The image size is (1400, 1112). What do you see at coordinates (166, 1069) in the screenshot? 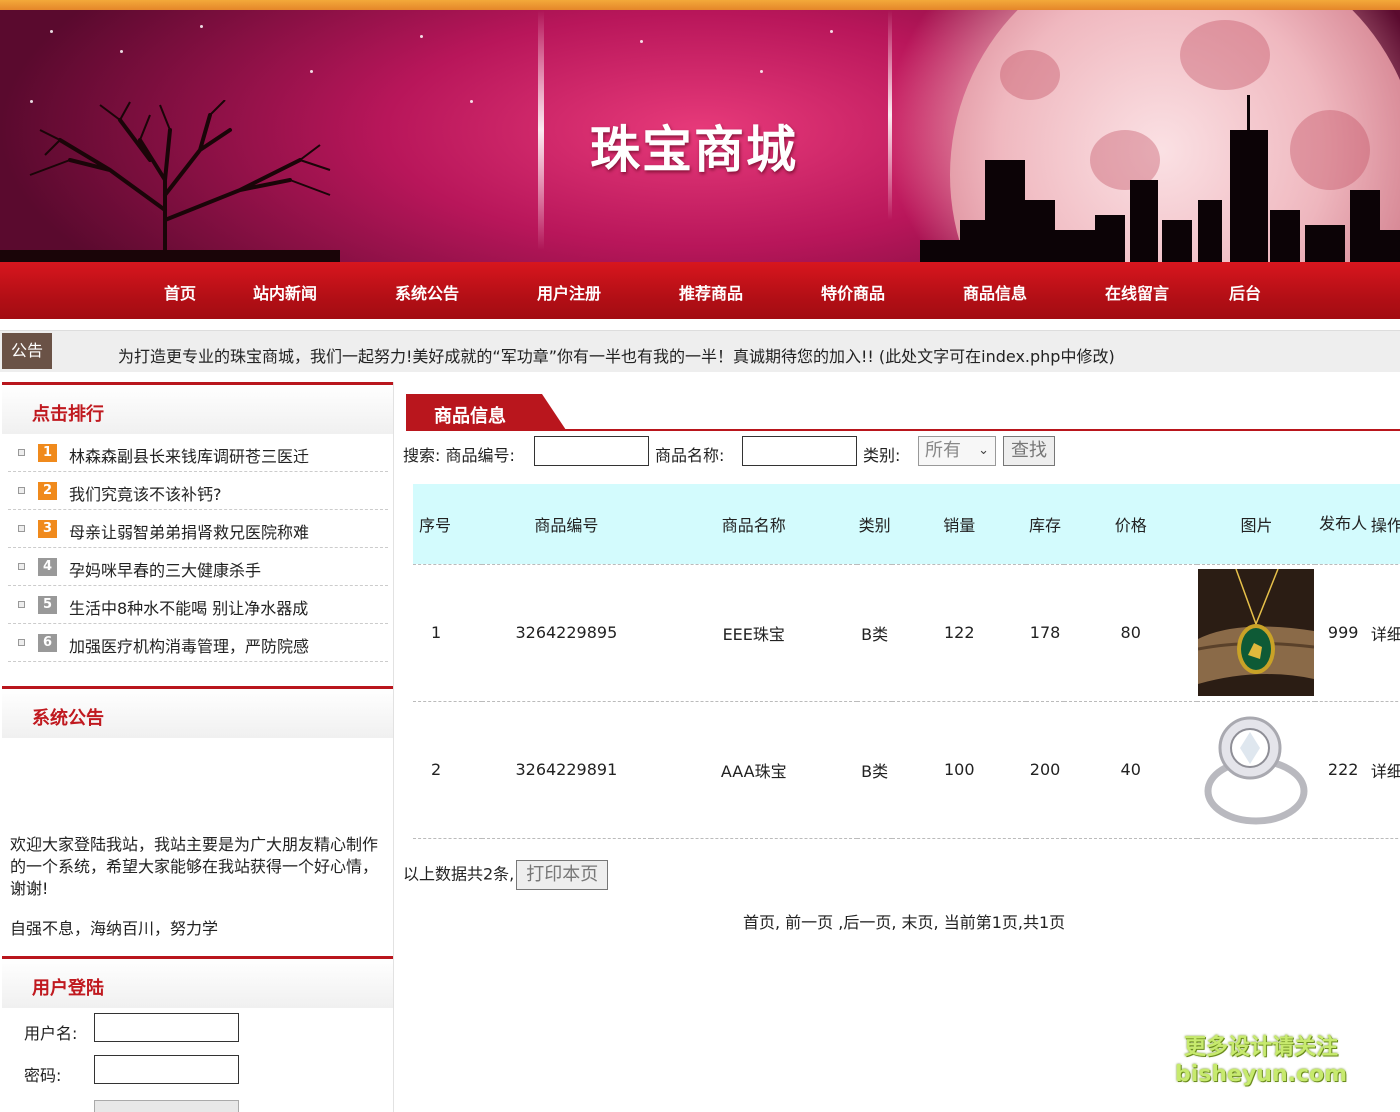
I see `password-input` at bounding box center [166, 1069].